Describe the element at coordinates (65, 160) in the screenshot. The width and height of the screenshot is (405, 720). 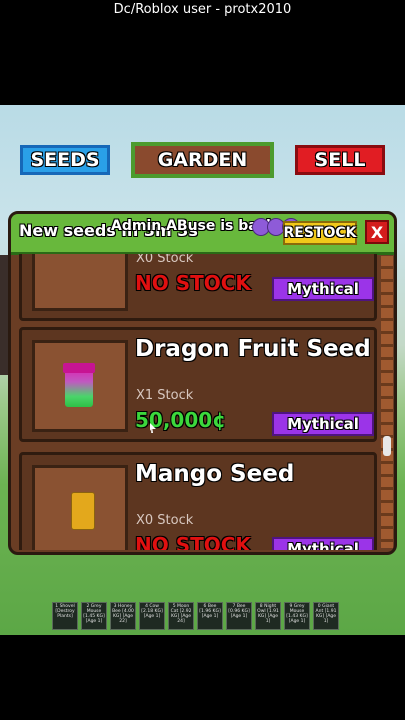
I see `seeds-button: SEEDS` at that location.